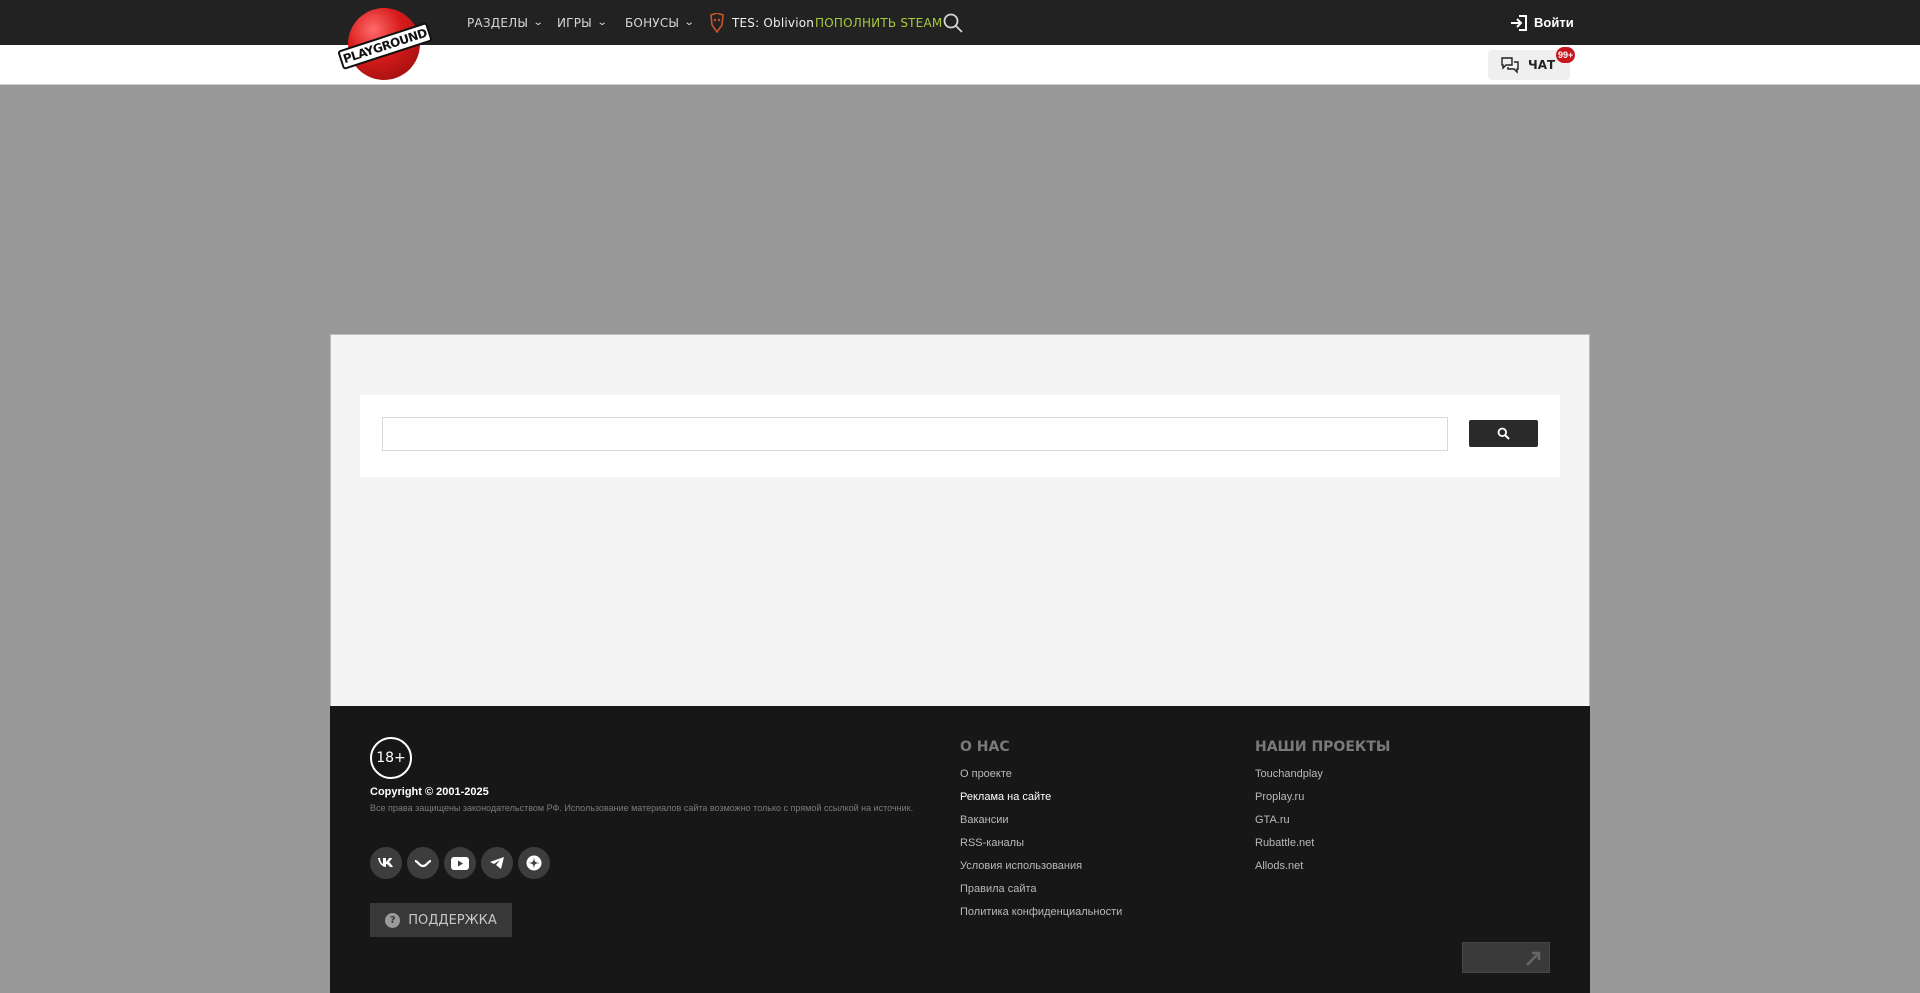 The height and width of the screenshot is (993, 1920). I want to click on nav-games-label: ИГРЫ, so click(574, 22).